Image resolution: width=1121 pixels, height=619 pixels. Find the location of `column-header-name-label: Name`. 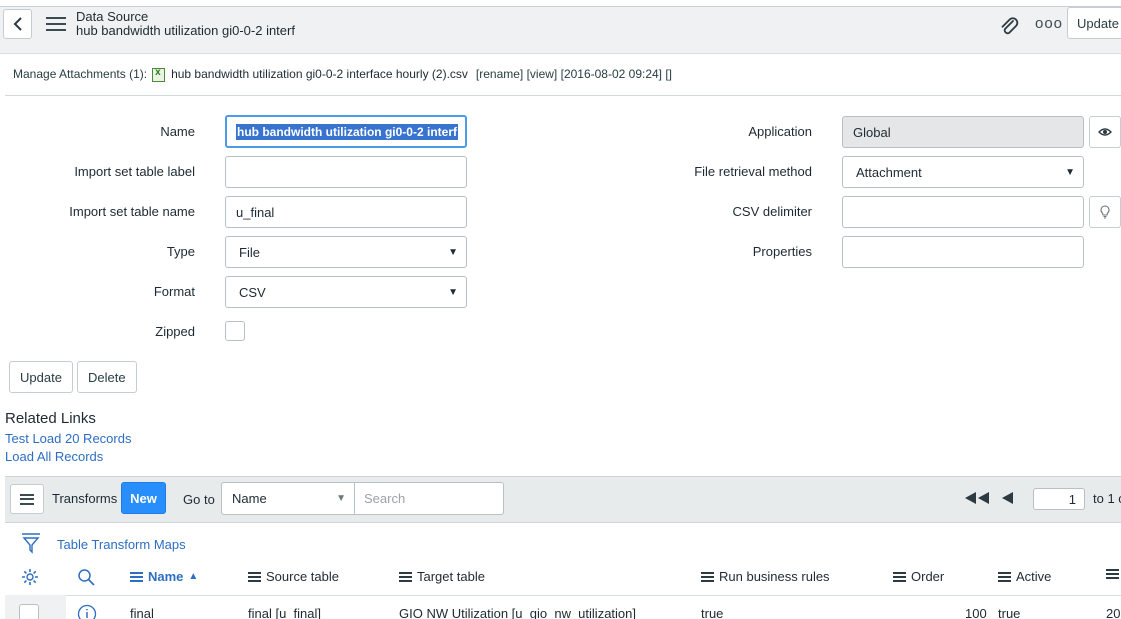

column-header-name-label: Name is located at coordinates (166, 576).